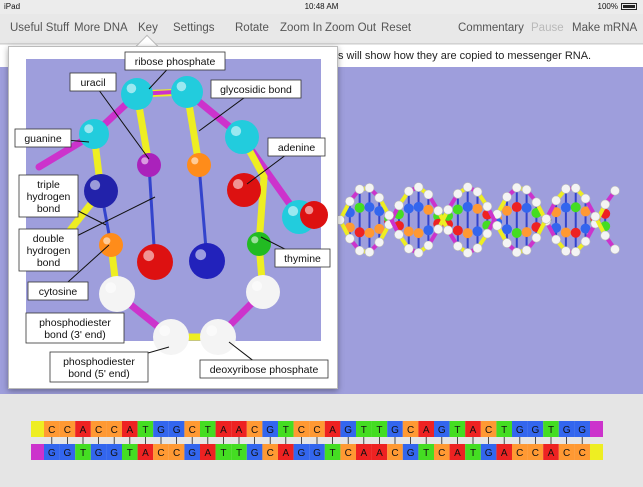 The width and height of the screenshot is (643, 487). I want to click on battery-percent: 100%, so click(607, 6).